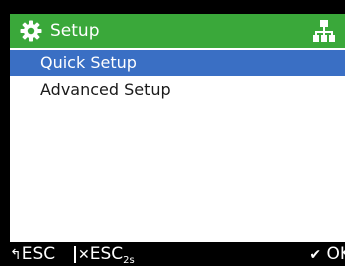 This screenshot has width=345, height=266. Describe the element at coordinates (105, 89) in the screenshot. I see `menu-item-label: Advanced Setup` at that location.